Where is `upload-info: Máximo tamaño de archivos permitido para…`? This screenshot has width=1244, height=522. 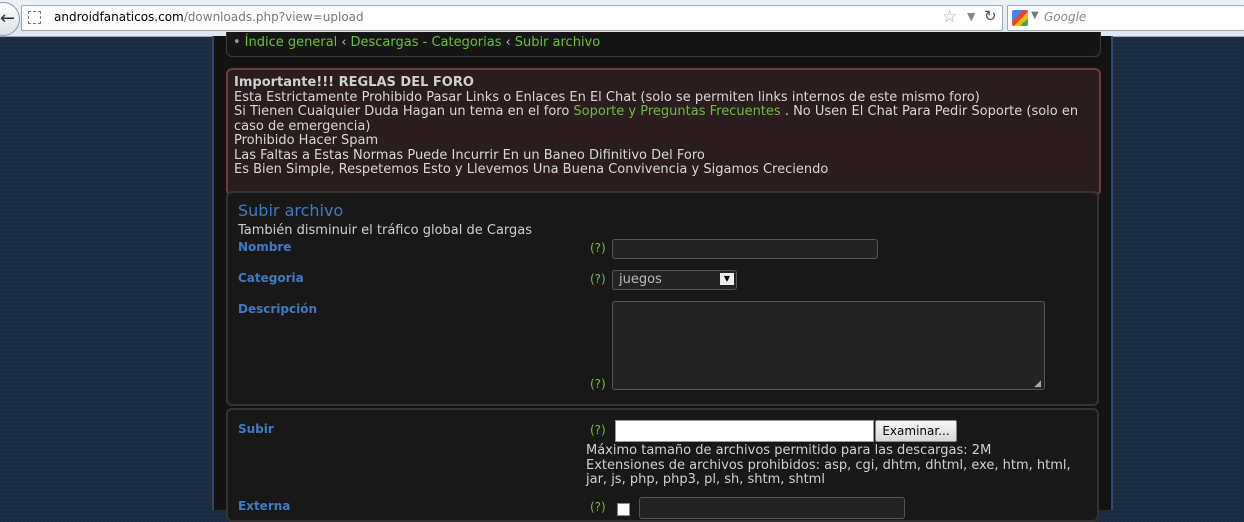
upload-info: Máximo tamaño de archivos permitido para… is located at coordinates (836, 465).